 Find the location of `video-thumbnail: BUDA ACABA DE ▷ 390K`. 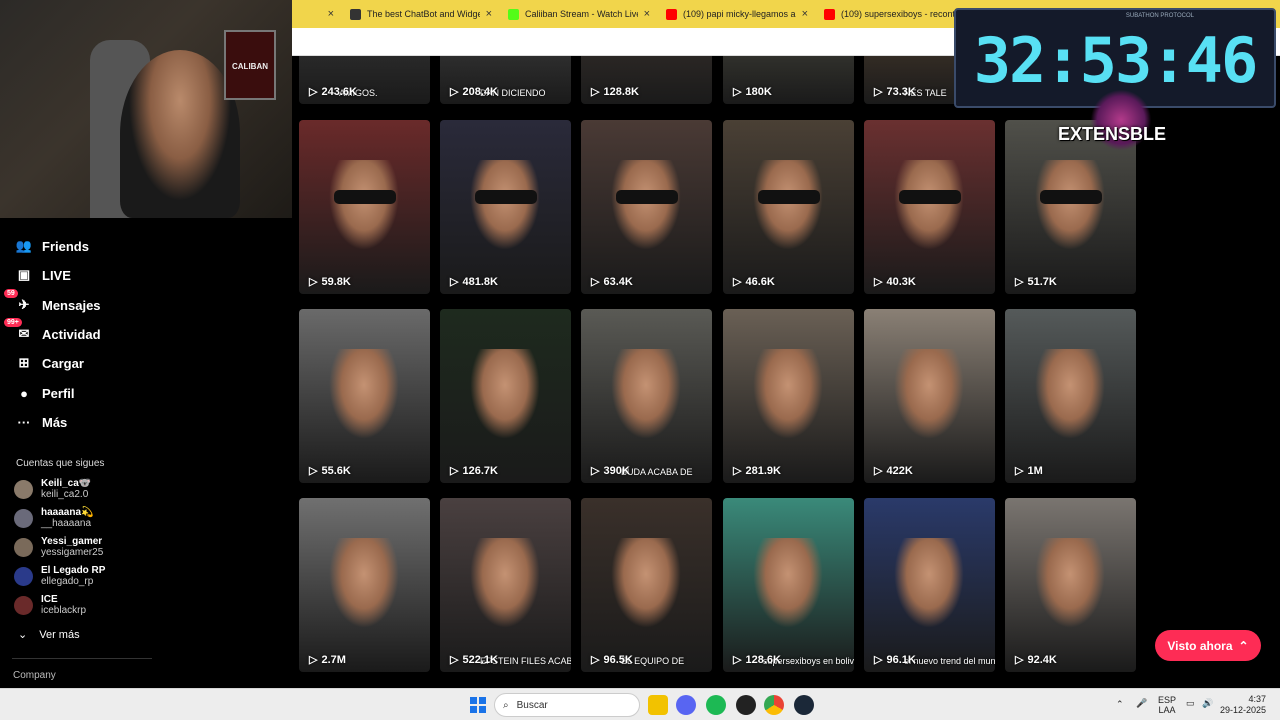

video-thumbnail: BUDA ACABA DE ▷ 390K is located at coordinates (646, 396).